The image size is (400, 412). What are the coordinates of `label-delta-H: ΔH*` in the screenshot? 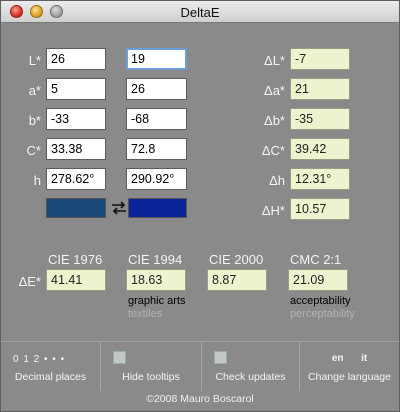 It's located at (273, 210).